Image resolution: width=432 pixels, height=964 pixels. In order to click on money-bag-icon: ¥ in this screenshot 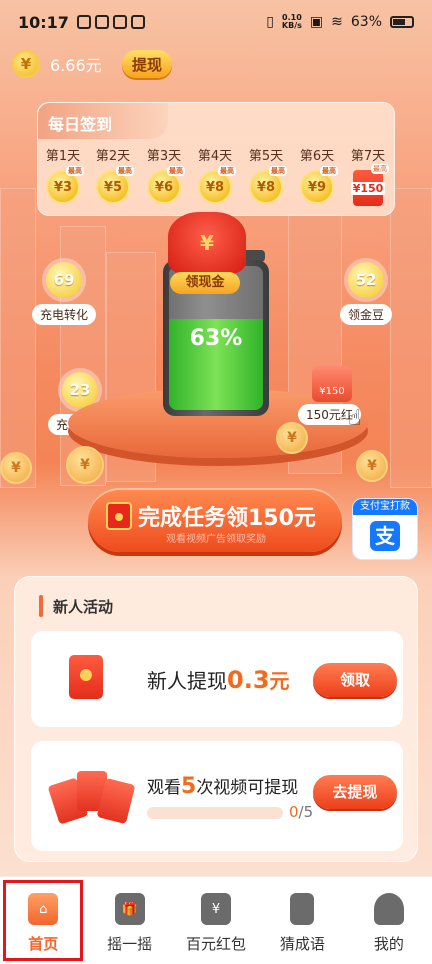, I will do `click(207, 243)`.